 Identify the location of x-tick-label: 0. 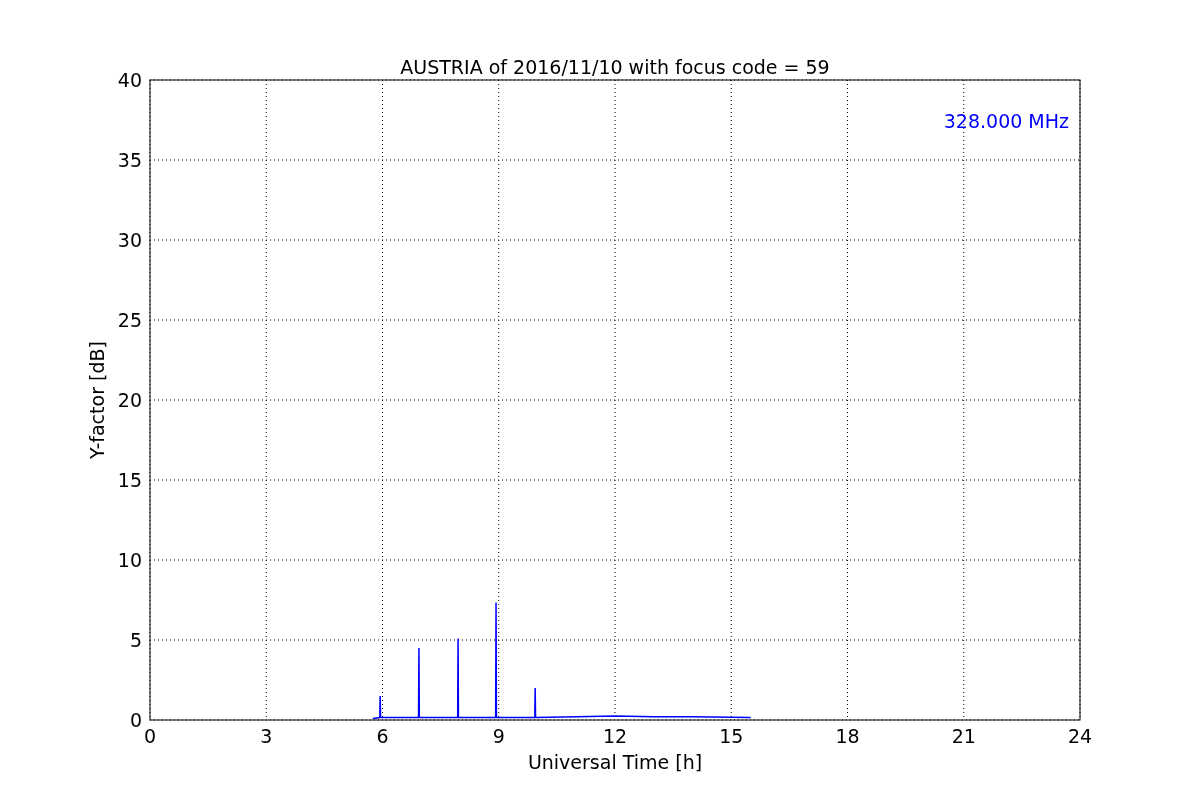
(150, 736).